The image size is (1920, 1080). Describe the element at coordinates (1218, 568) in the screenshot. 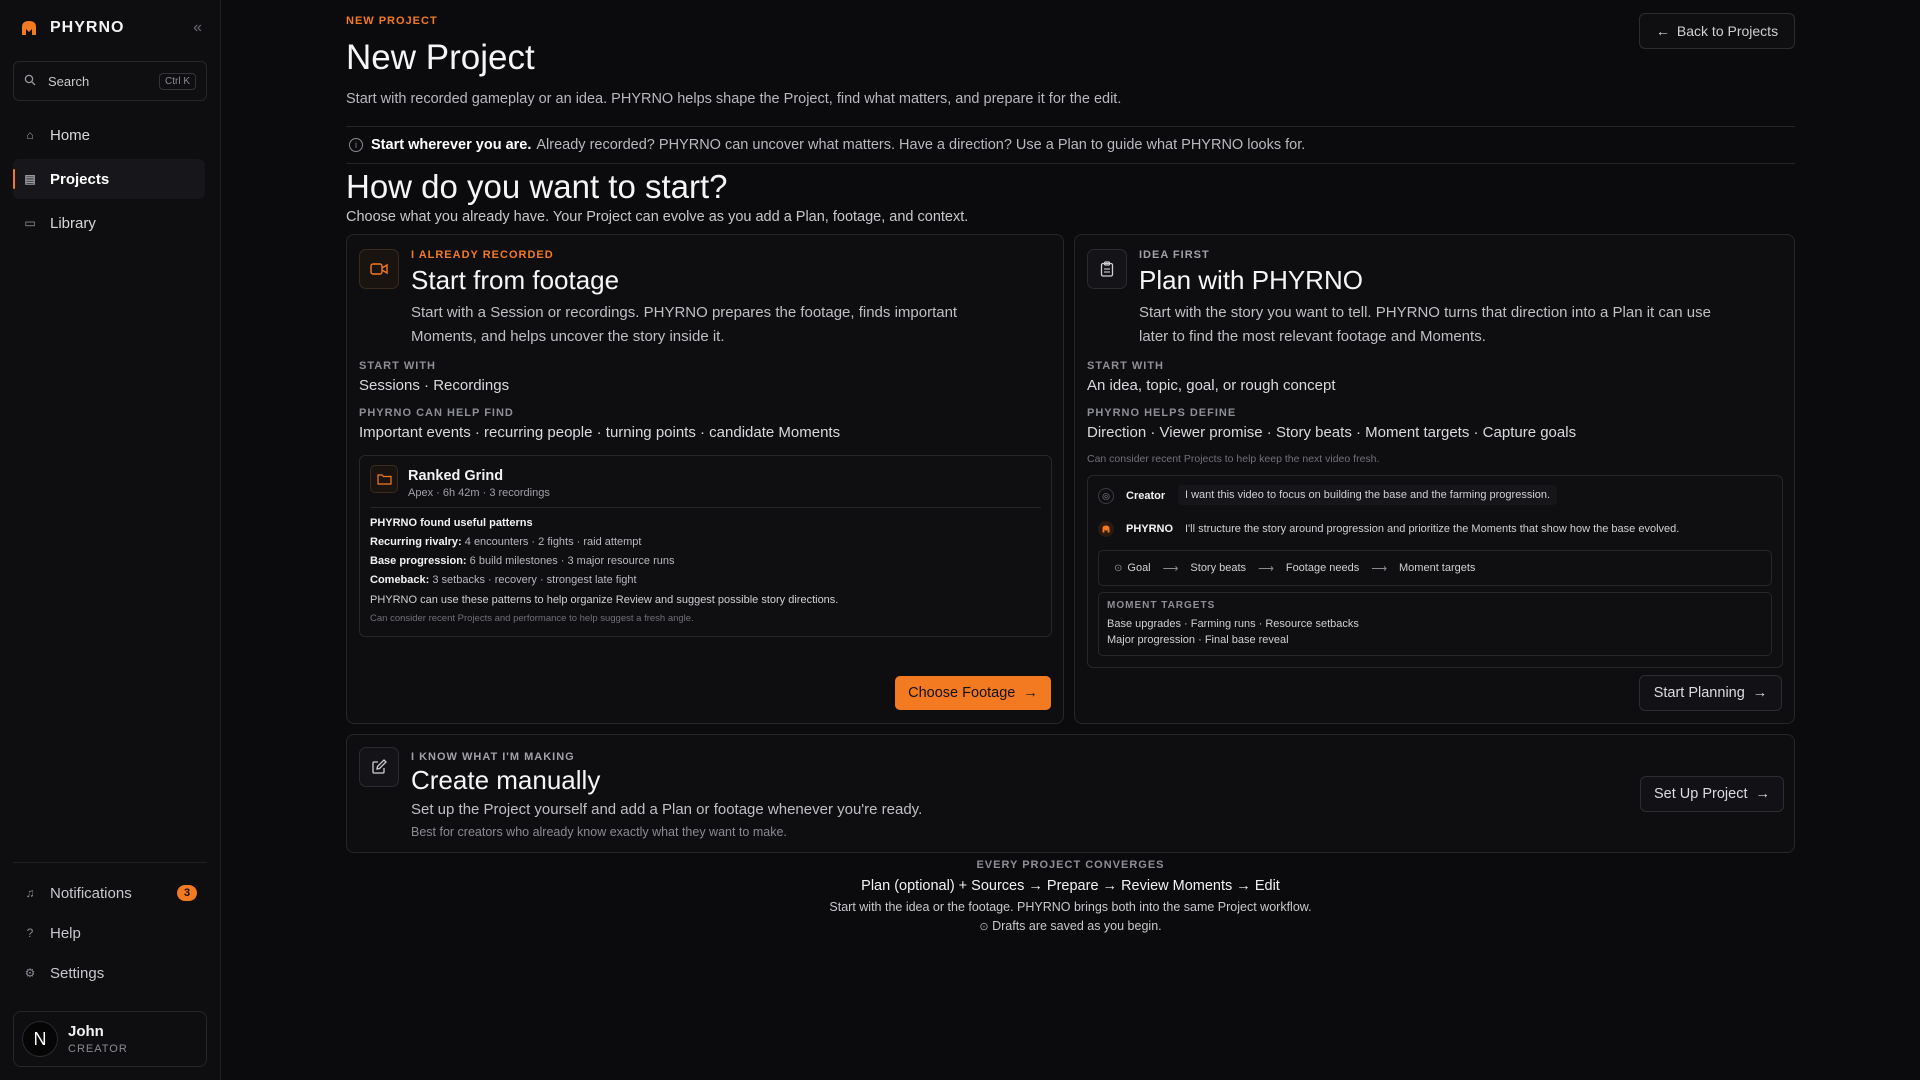

I see `flow-step: Story beats` at that location.